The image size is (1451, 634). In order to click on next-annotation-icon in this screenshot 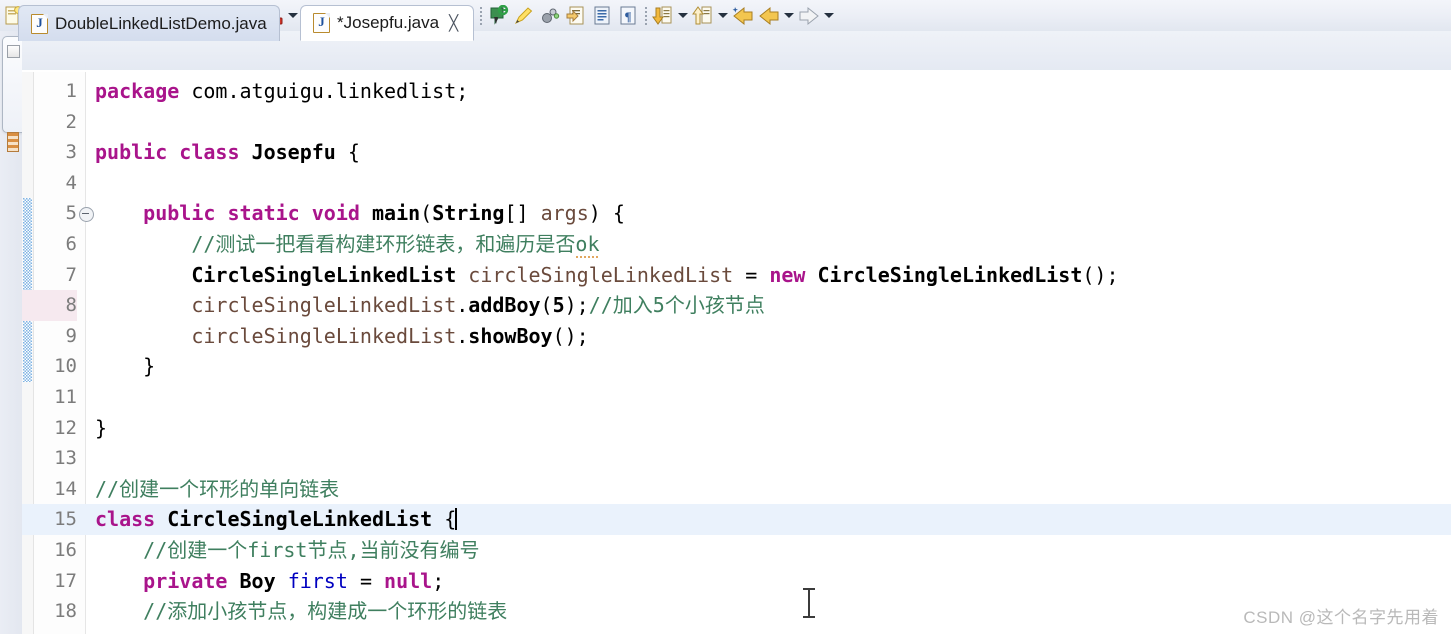, I will do `click(576, 16)`.